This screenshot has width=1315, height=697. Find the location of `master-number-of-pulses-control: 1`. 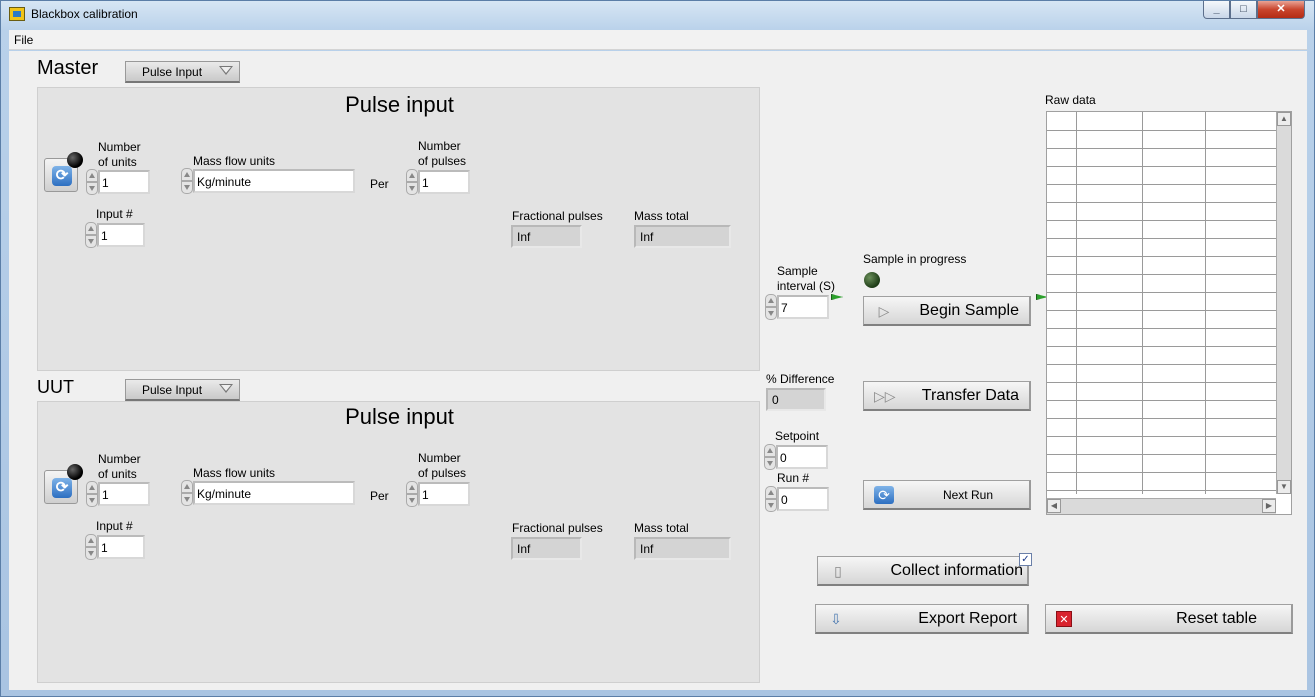

master-number-of-pulses-control: 1 is located at coordinates (438, 182).